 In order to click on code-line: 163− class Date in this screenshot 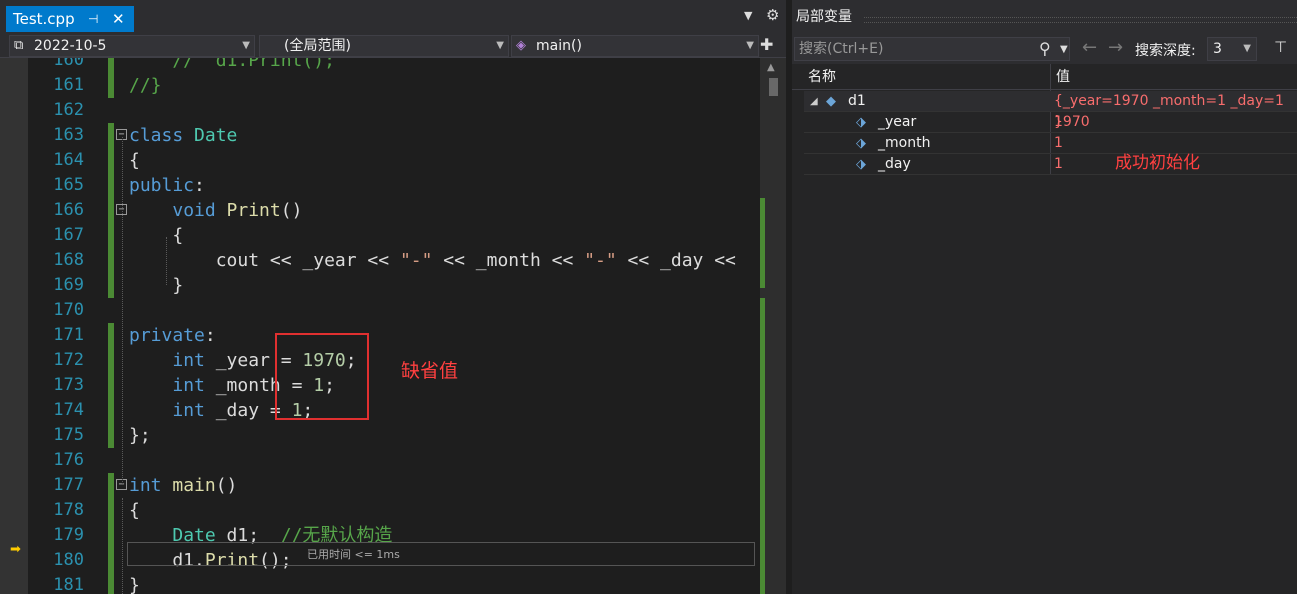, I will do `click(394, 135)`.